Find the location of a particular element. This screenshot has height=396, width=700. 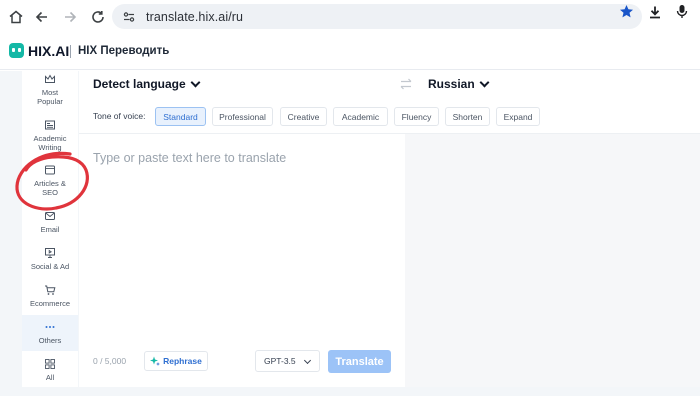

sidebar-item-social-ad: Social & Ad is located at coordinates (50, 261).